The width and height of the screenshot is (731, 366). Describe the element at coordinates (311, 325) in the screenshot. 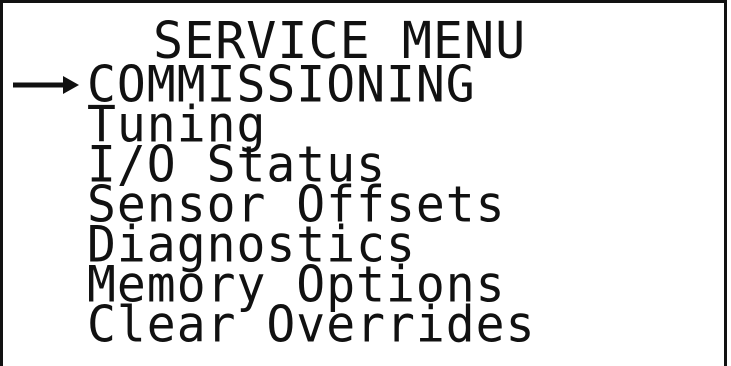

I see `menu-item-label: Clear Overrides` at that location.